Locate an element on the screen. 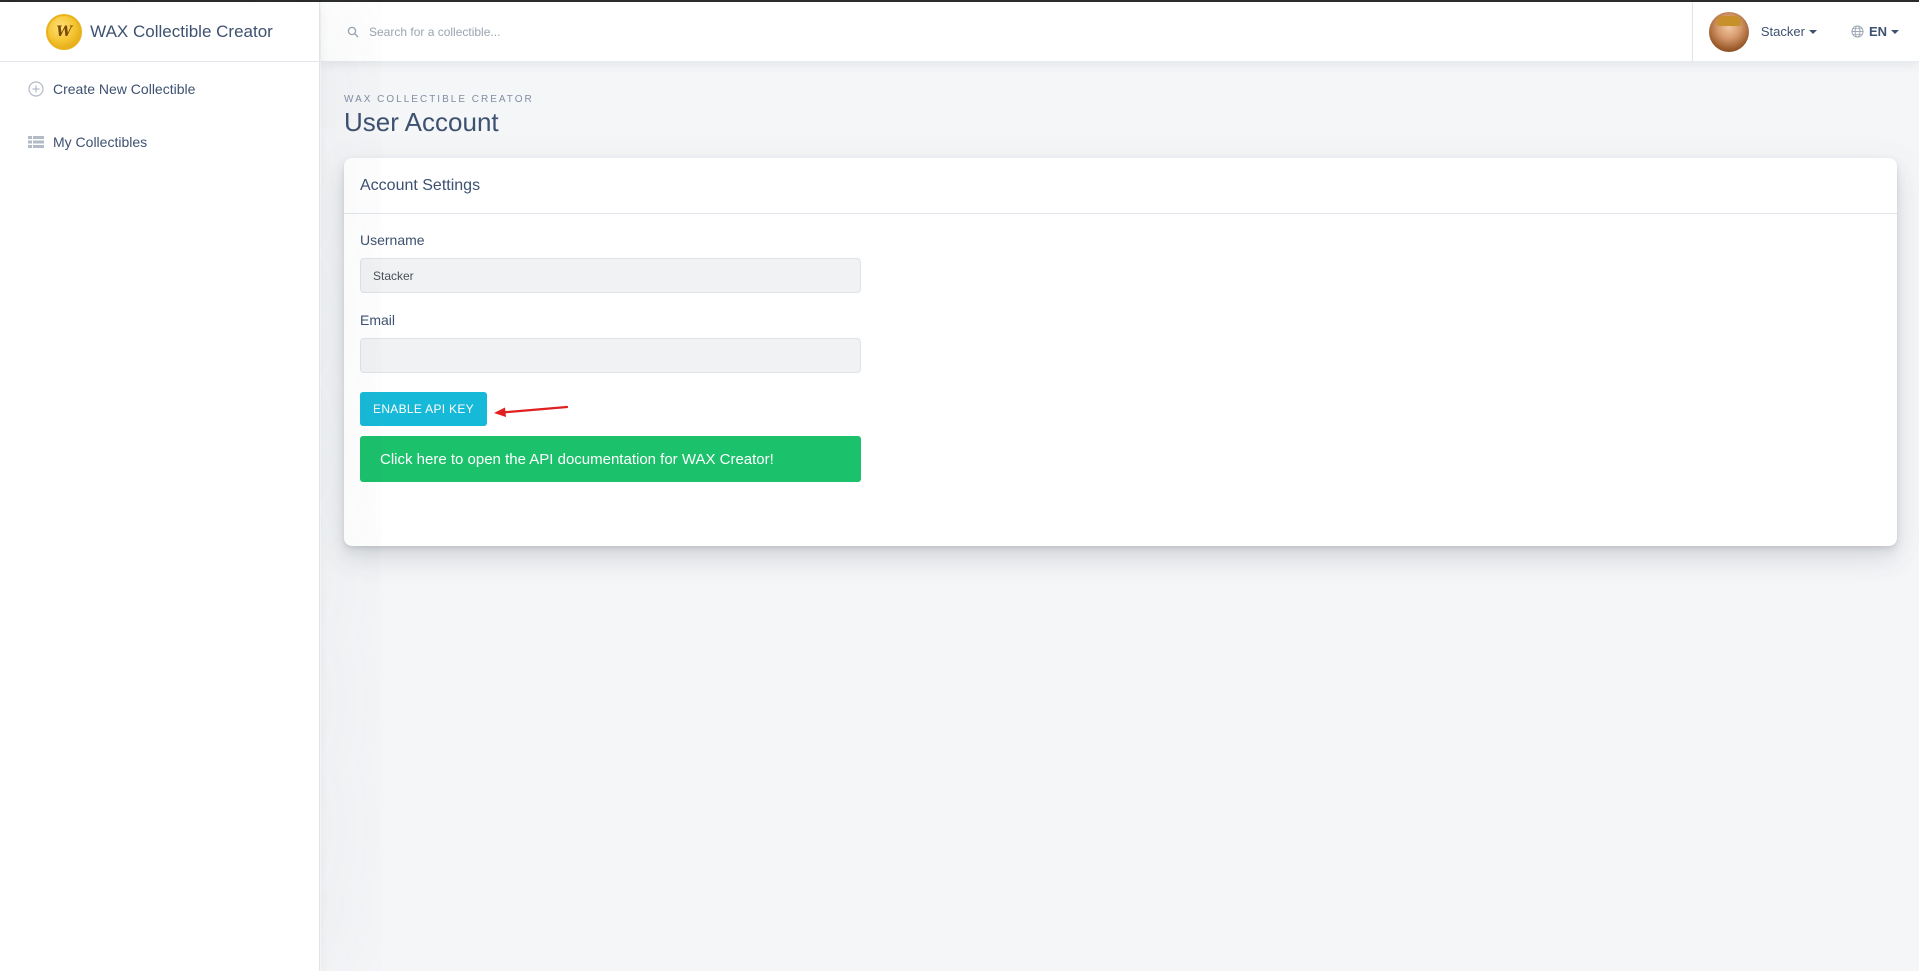 The image size is (1919, 971). card-title: Account Settings is located at coordinates (1120, 186).